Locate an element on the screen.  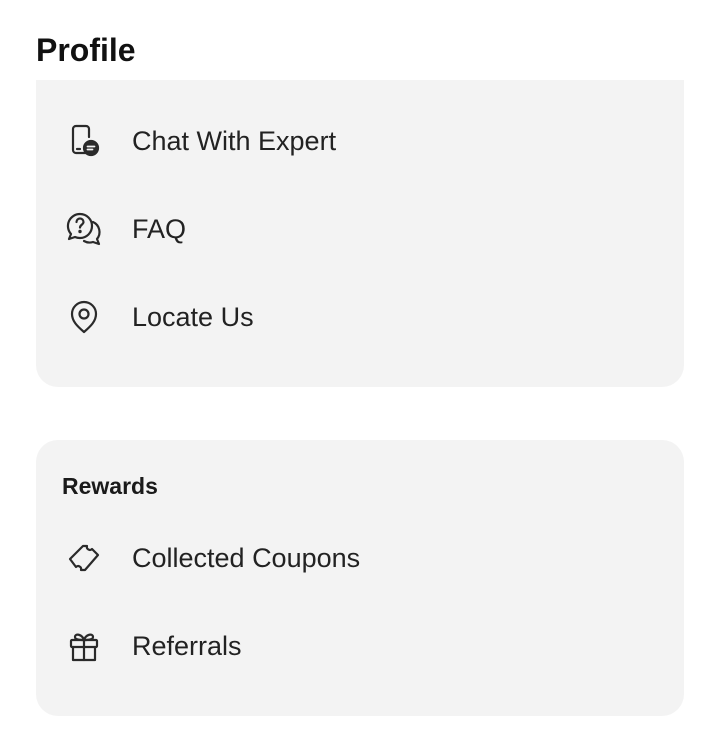
menu-item-collected-coupons: Collected Coupons is located at coordinates (360, 558).